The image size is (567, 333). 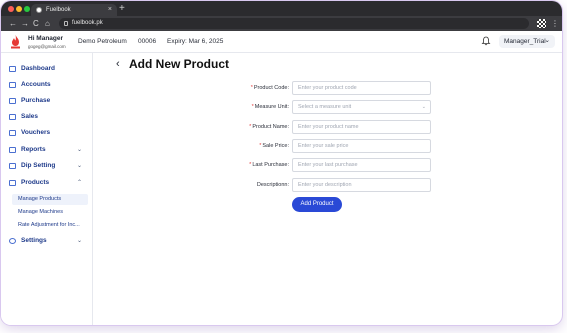 What do you see at coordinates (49, 241) in the screenshot?
I see `sidebar-item-settings: Settings ⌄` at bounding box center [49, 241].